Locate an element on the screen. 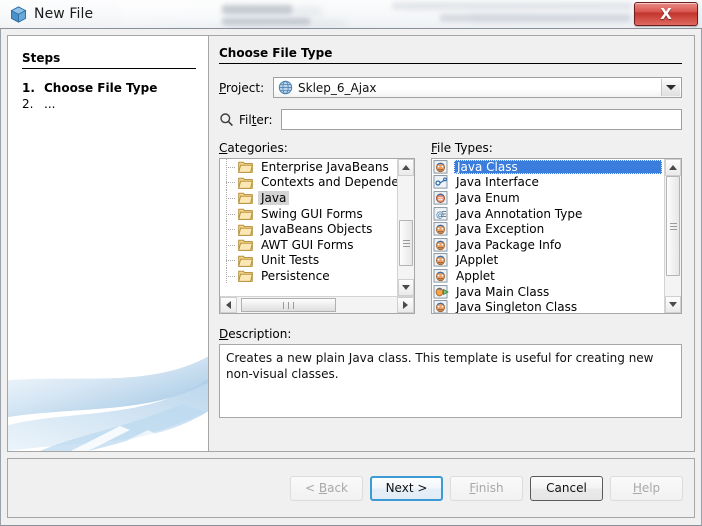  steps-heading: Steps is located at coordinates (109, 60).